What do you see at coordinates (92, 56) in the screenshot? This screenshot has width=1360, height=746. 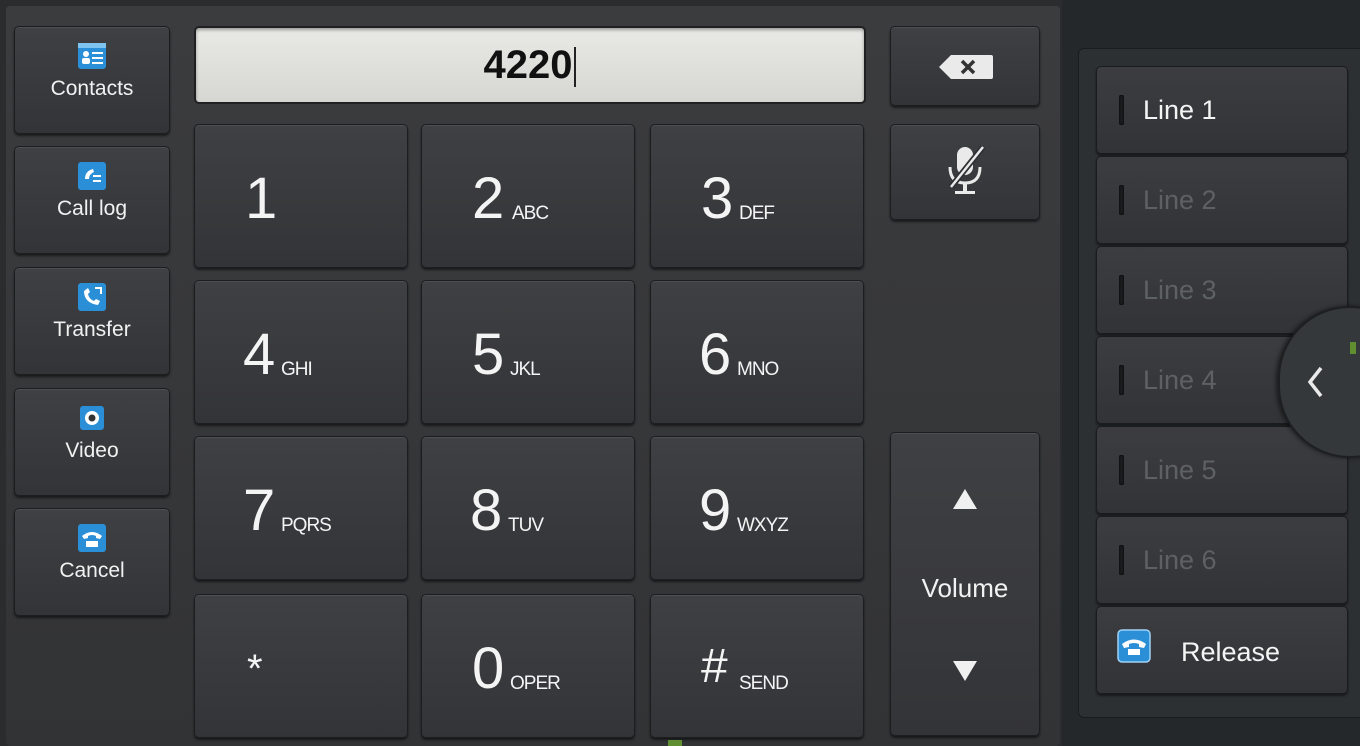 I see `contacts-icon` at bounding box center [92, 56].